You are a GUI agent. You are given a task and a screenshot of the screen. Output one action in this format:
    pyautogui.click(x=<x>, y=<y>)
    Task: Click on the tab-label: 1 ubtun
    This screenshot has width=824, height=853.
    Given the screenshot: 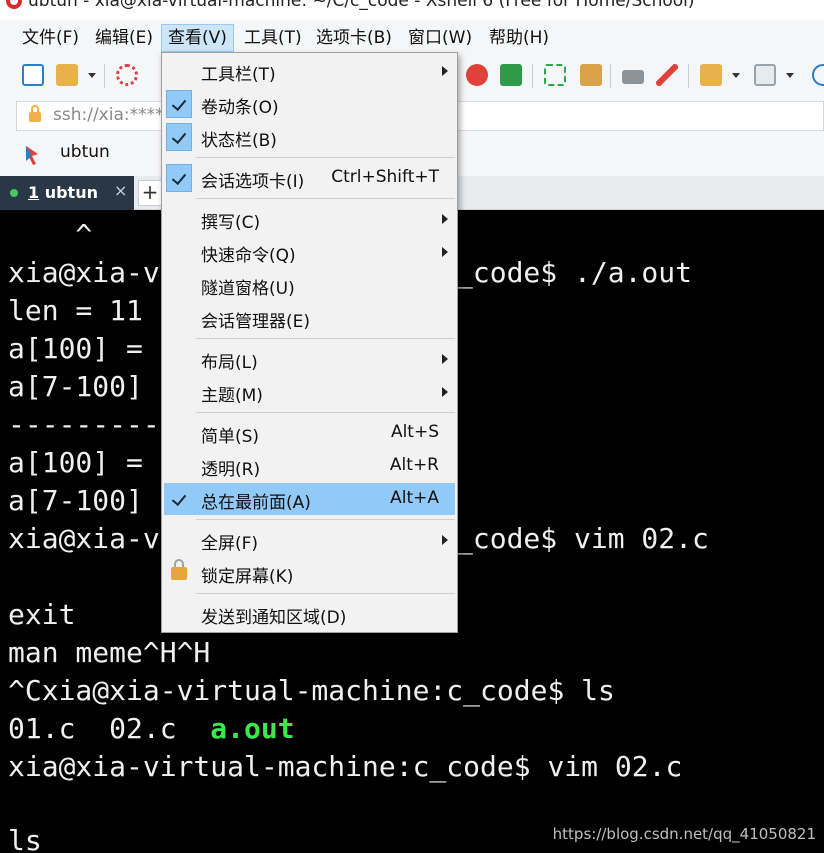 What is the action you would take?
    pyautogui.click(x=63, y=192)
    